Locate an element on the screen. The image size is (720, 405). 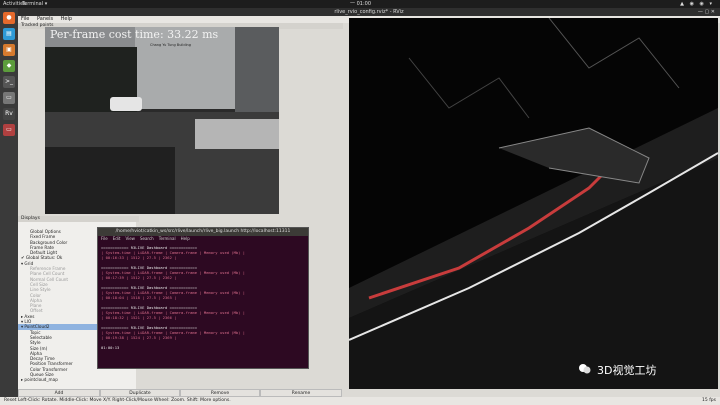
files-icon: ▤ is located at coordinates (9, 34).